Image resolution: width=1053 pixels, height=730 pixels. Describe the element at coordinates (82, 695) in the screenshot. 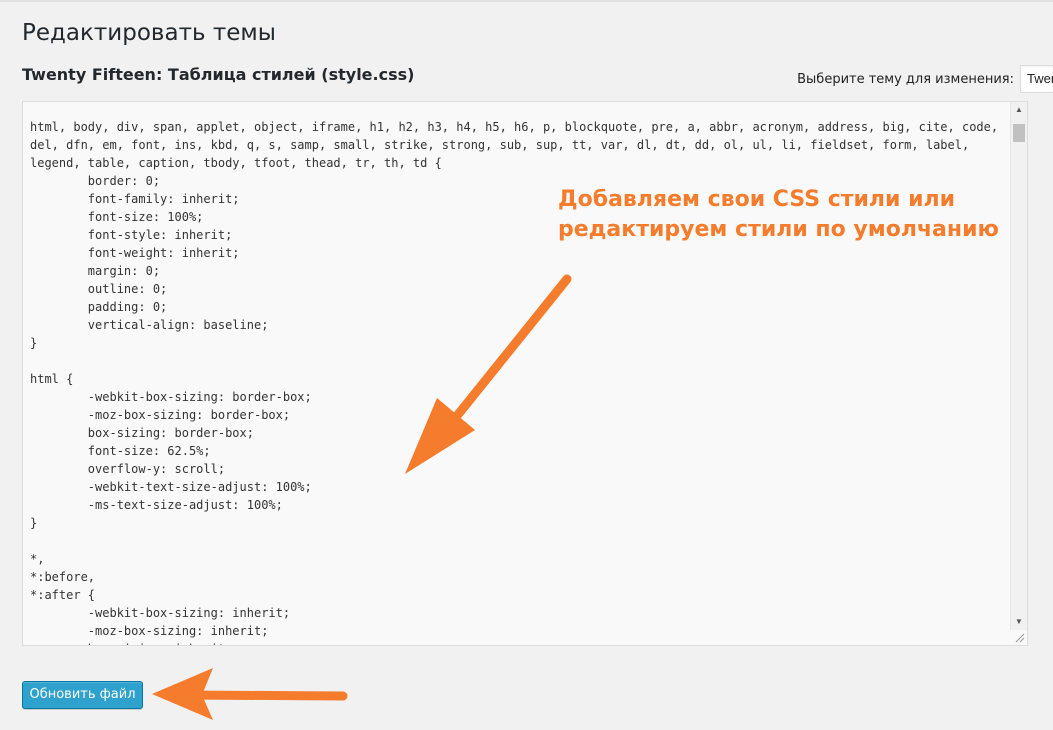

I see `update-file-button: Обновить файл` at that location.